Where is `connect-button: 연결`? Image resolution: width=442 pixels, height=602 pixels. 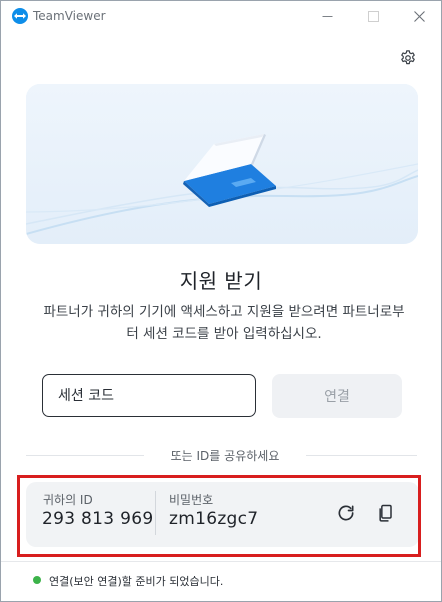
connect-button: 연결 is located at coordinates (337, 396).